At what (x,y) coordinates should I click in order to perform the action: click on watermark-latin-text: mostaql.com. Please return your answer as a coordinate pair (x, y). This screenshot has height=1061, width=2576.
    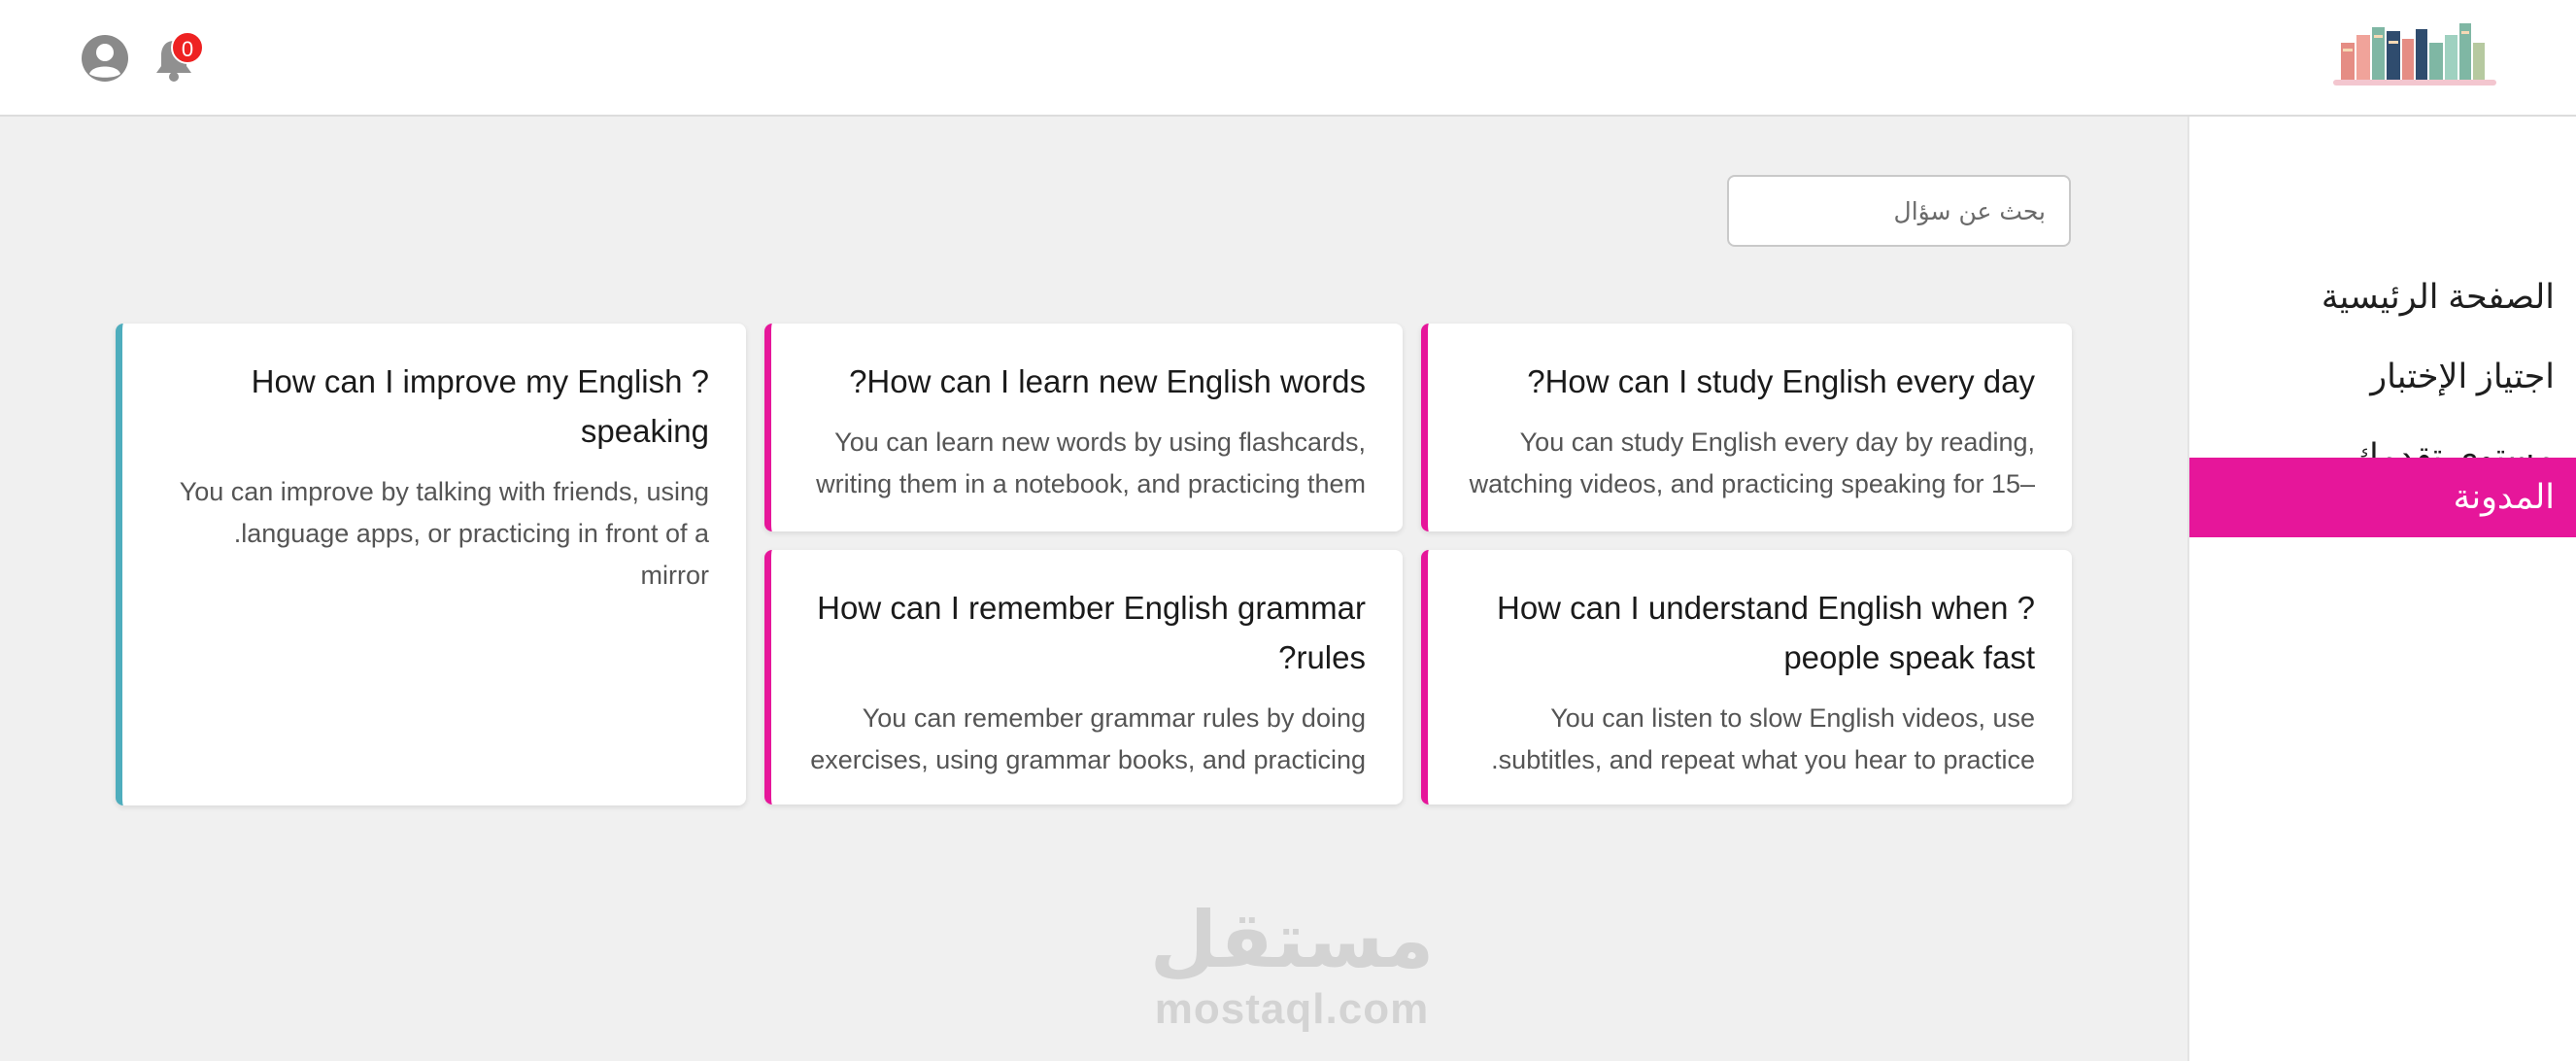
    Looking at the image, I should click on (1292, 1009).